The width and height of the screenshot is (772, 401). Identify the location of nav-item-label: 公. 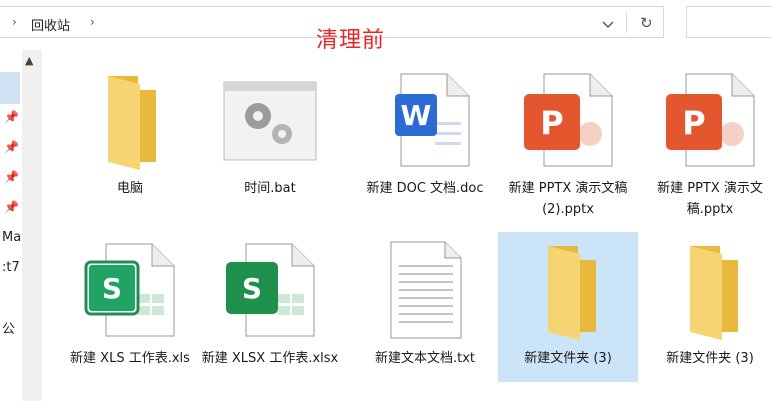
(8, 327).